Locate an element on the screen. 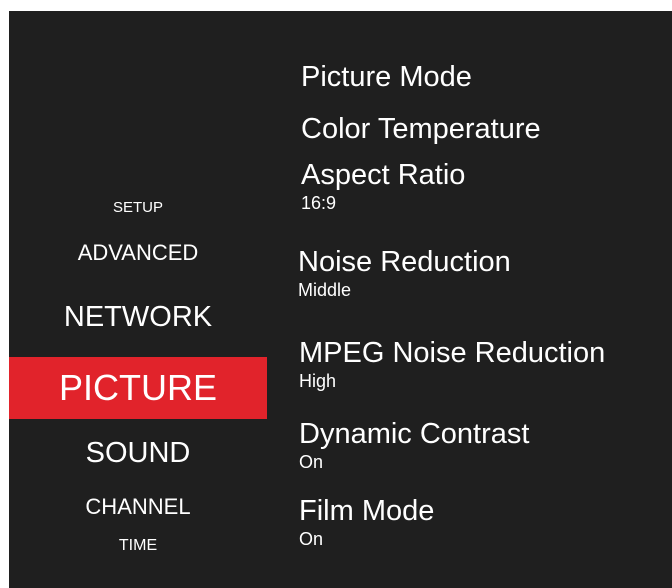 Image resolution: width=672 pixels, height=588 pixels. option-label: Picture Mode is located at coordinates (386, 77).